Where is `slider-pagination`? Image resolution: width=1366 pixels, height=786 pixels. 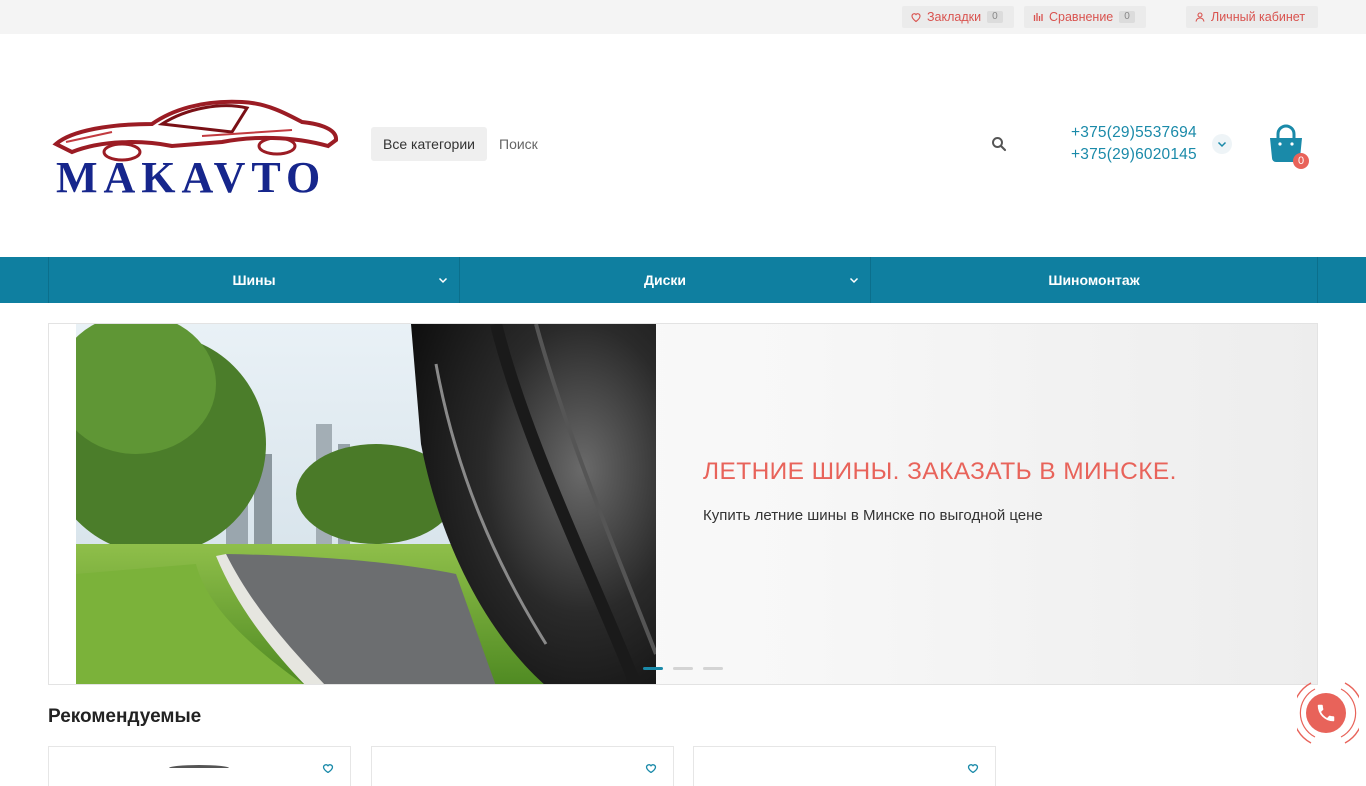
slider-pagination is located at coordinates (683, 668).